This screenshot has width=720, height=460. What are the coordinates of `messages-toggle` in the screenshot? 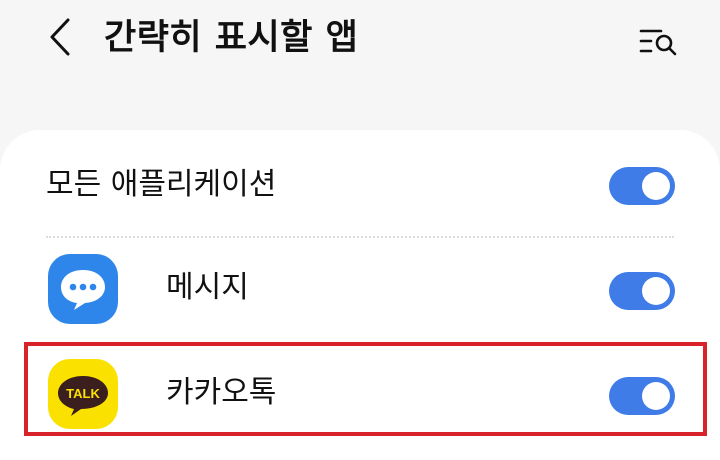 It's located at (642, 291).